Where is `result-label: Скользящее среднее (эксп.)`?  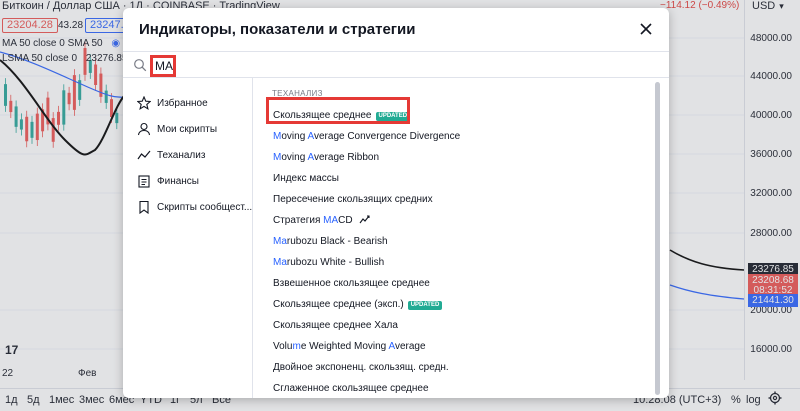
result-label: Скользящее среднее (эксп.) is located at coordinates (338, 304).